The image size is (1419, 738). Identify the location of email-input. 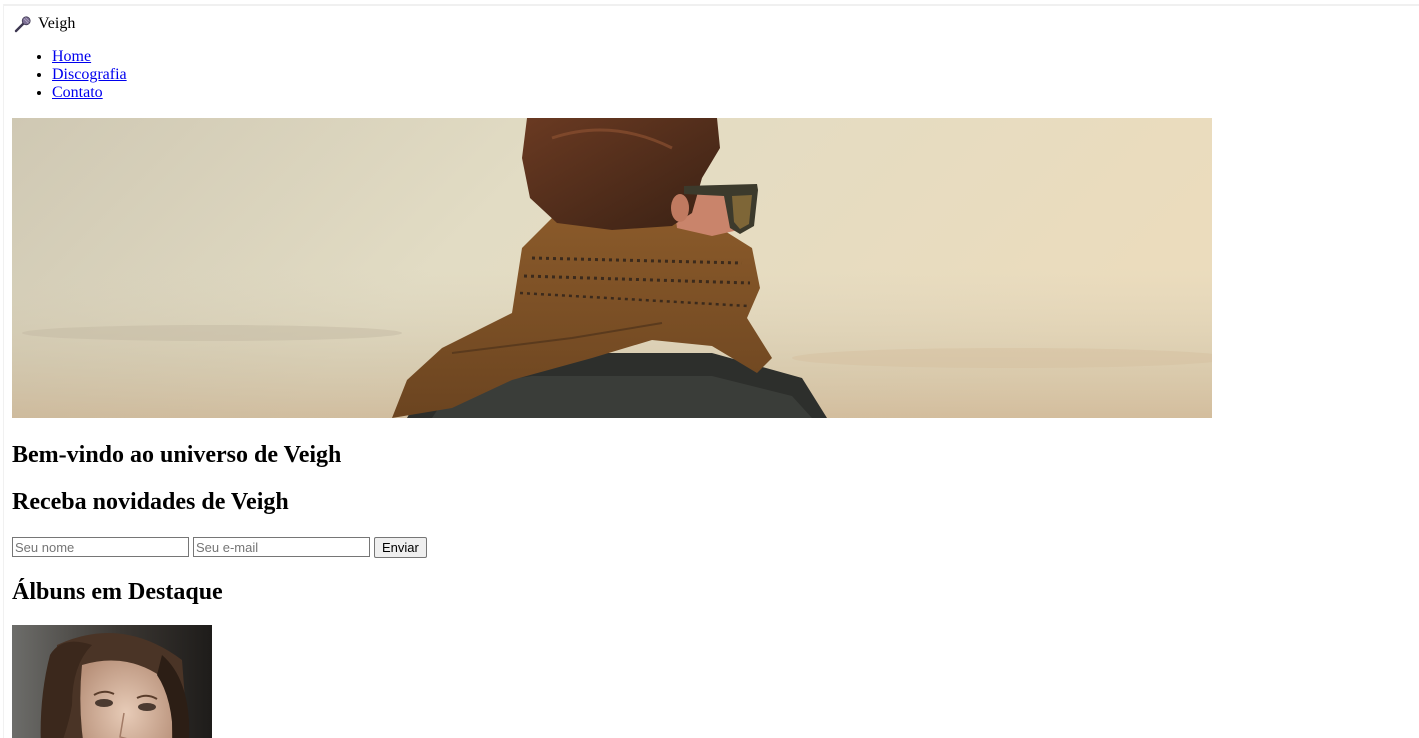
(281, 547).